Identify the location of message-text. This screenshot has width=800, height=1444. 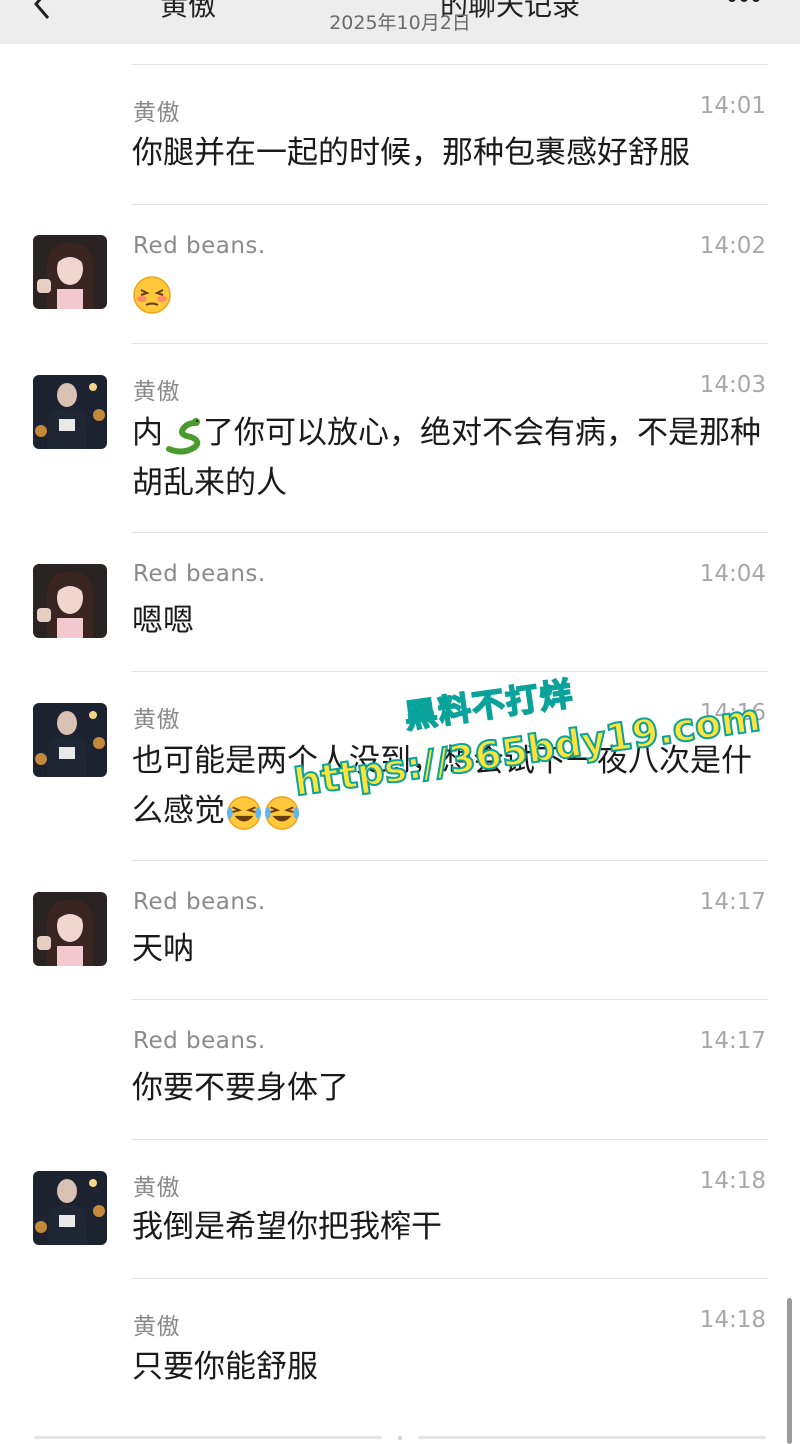
(452, 293).